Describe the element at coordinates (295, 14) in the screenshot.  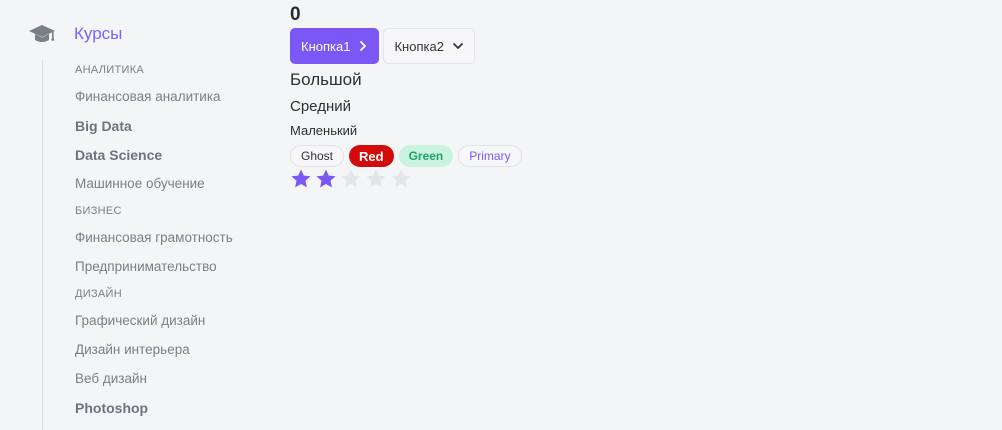
I see `counter-value: 0` at that location.